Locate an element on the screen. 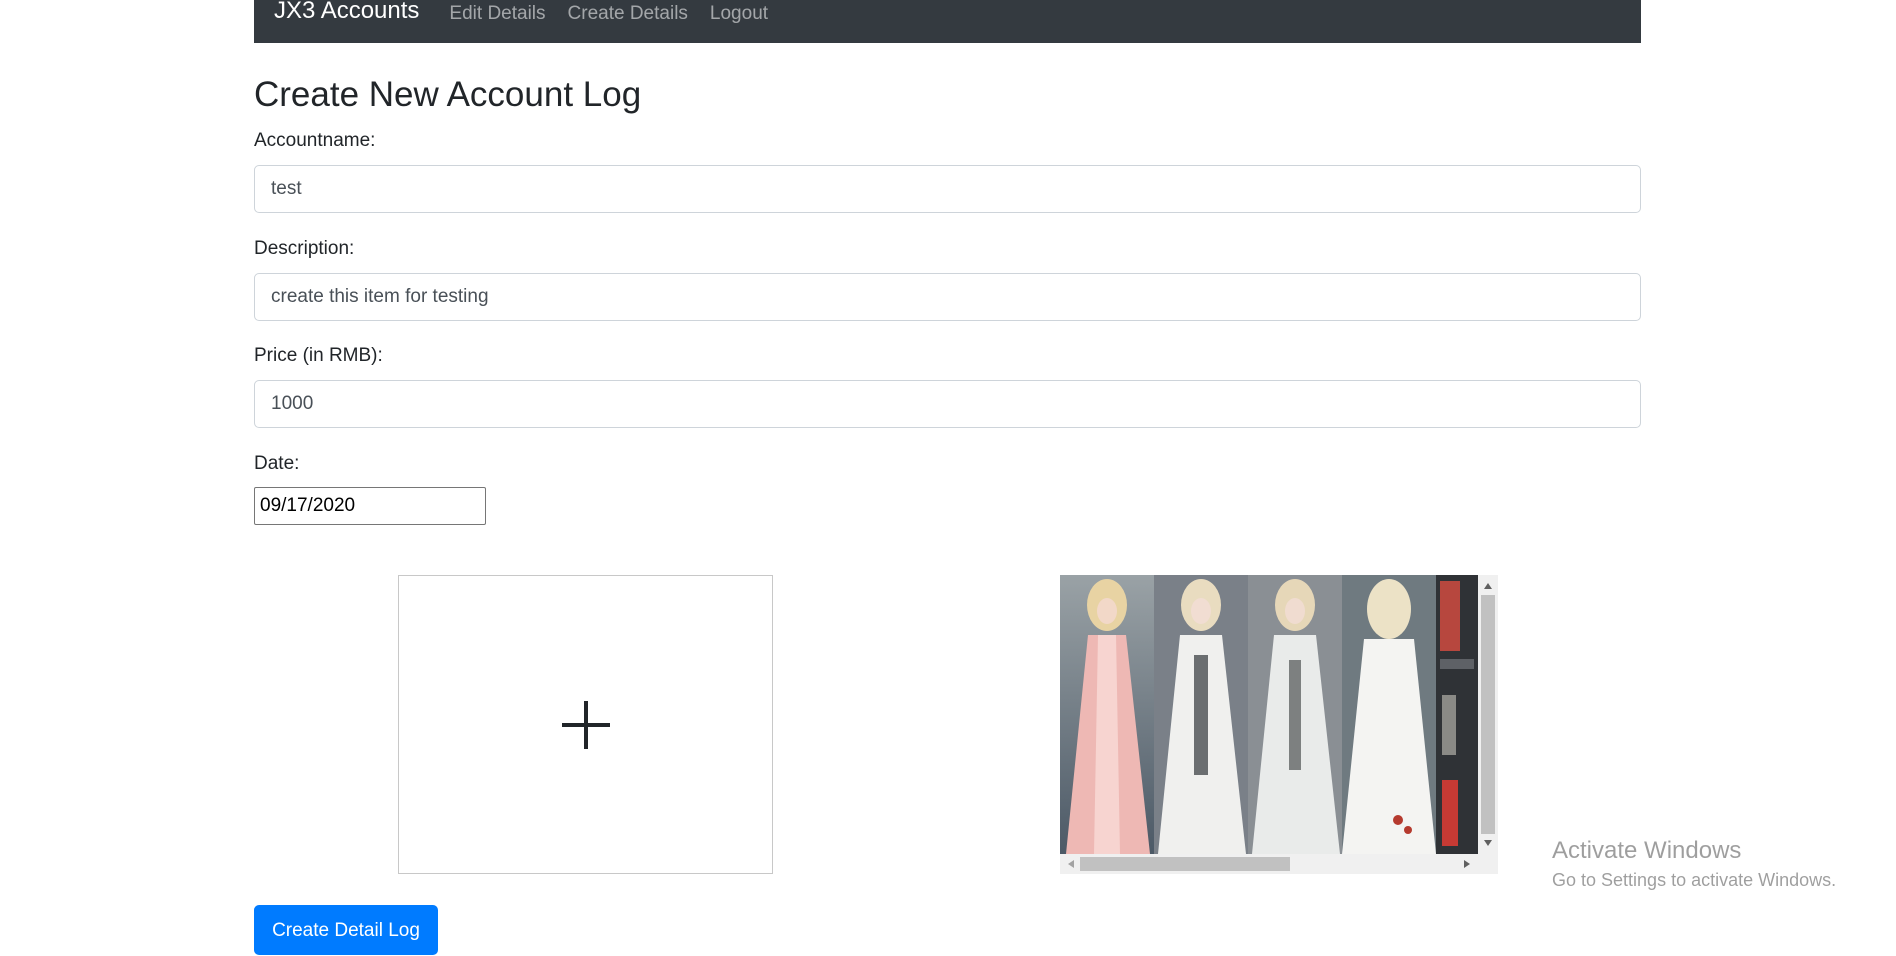  scrollbar-corner is located at coordinates (1488, 864).